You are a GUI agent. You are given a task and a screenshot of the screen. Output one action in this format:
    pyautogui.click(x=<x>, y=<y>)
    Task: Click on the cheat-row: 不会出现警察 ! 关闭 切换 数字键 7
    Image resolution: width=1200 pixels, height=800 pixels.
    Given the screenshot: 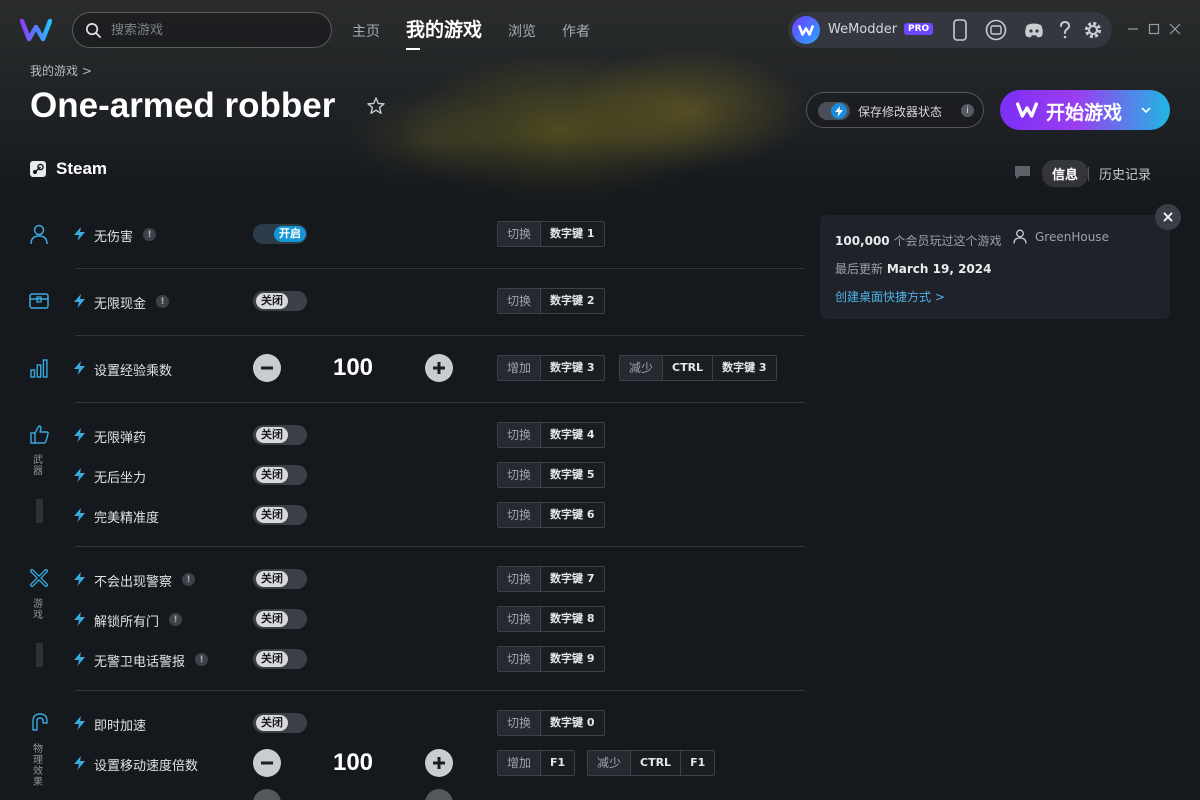 What is the action you would take?
    pyautogui.click(x=444, y=579)
    